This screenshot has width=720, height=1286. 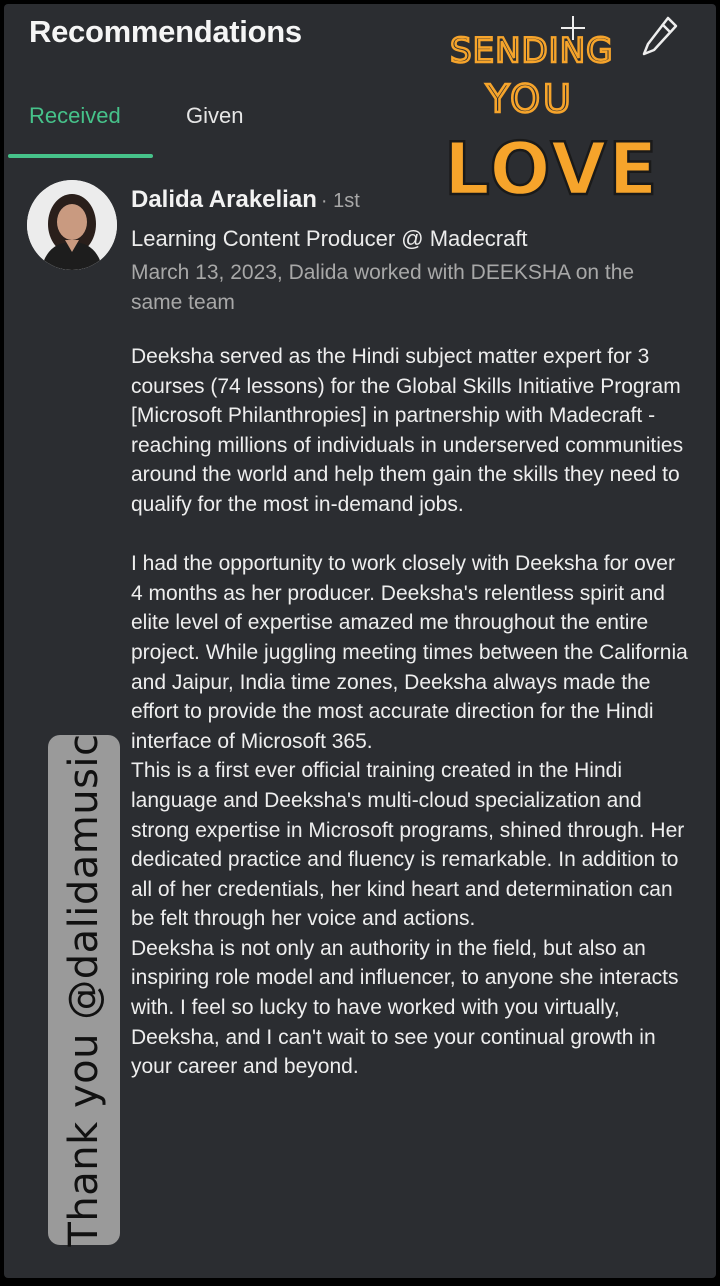 I want to click on sending-you-love-sticker: SENDING YOU LOVE, so click(x=560, y=109).